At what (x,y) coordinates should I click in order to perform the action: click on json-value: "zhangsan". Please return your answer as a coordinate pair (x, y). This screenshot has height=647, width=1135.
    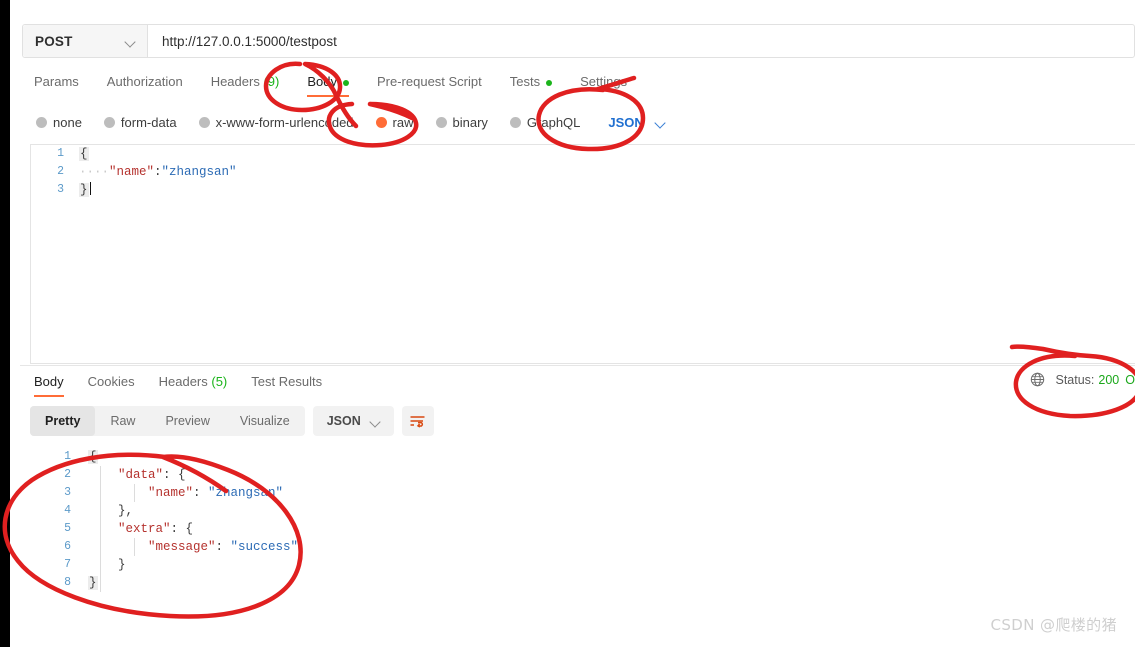
    Looking at the image, I should click on (246, 493).